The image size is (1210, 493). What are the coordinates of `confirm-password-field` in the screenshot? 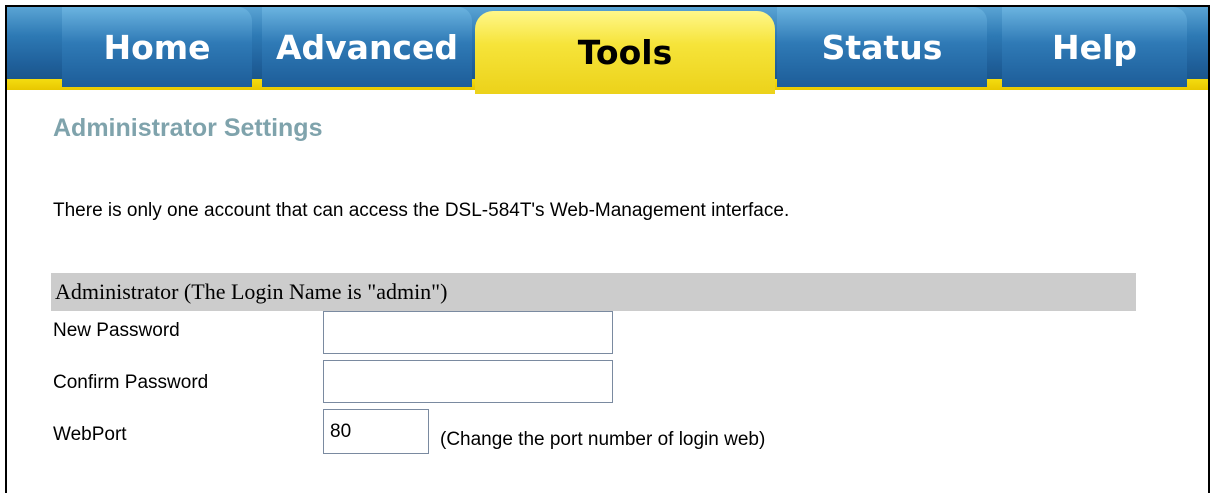 It's located at (468, 381).